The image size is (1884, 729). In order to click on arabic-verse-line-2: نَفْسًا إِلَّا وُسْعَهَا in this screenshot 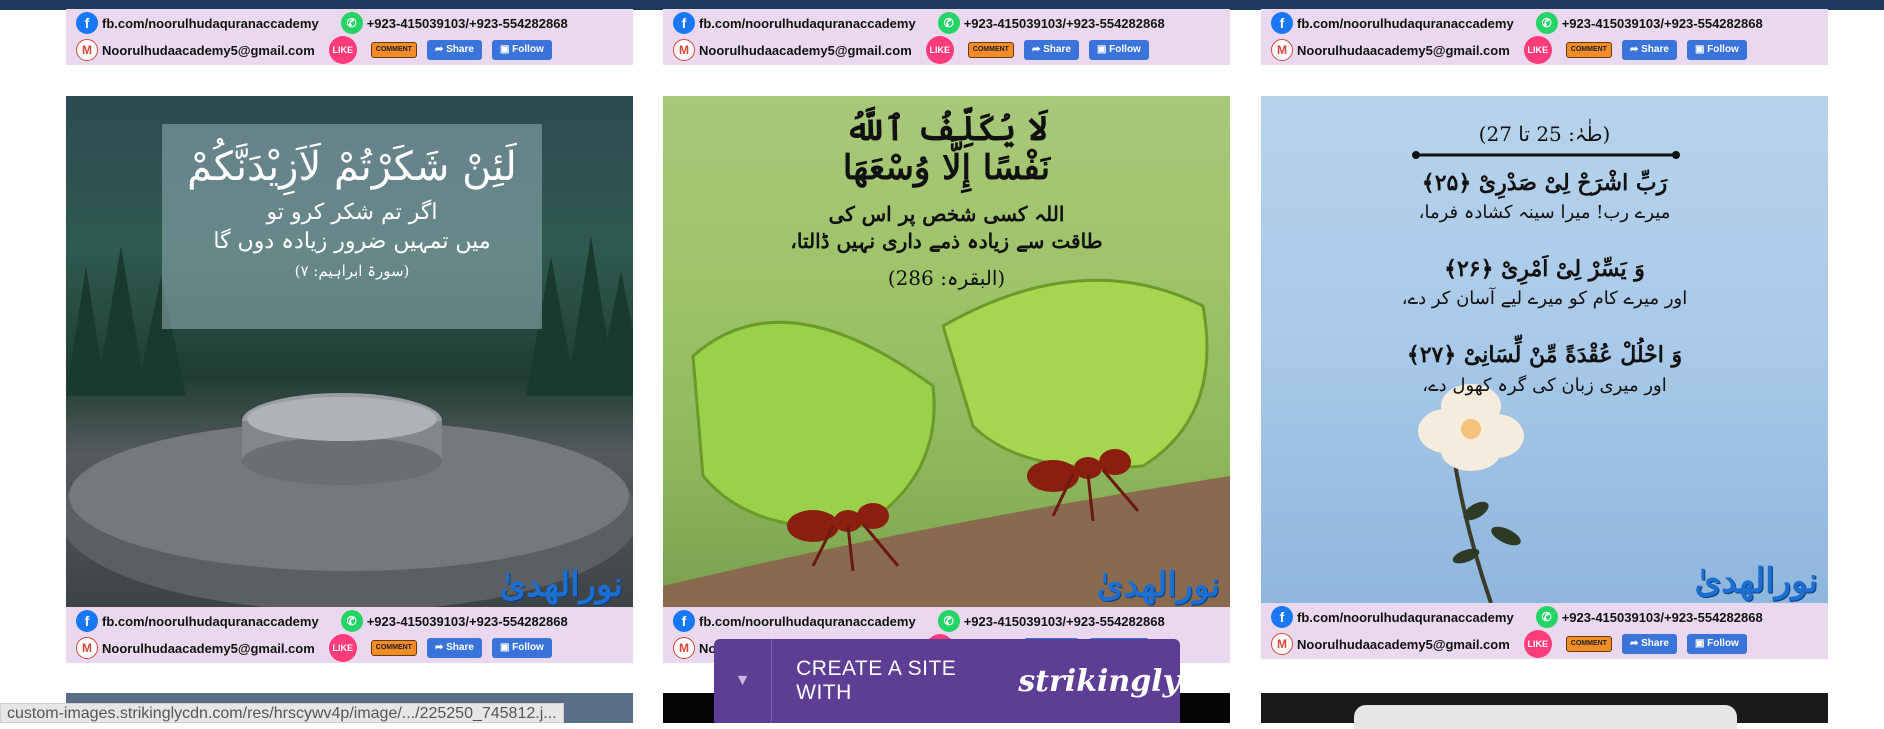, I will do `click(946, 168)`.